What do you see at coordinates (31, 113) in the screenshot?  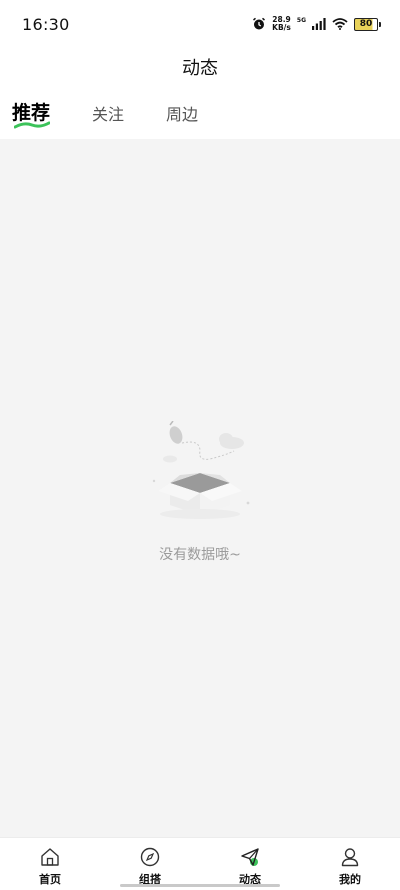 I see `tab-recommend: 推荐` at bounding box center [31, 113].